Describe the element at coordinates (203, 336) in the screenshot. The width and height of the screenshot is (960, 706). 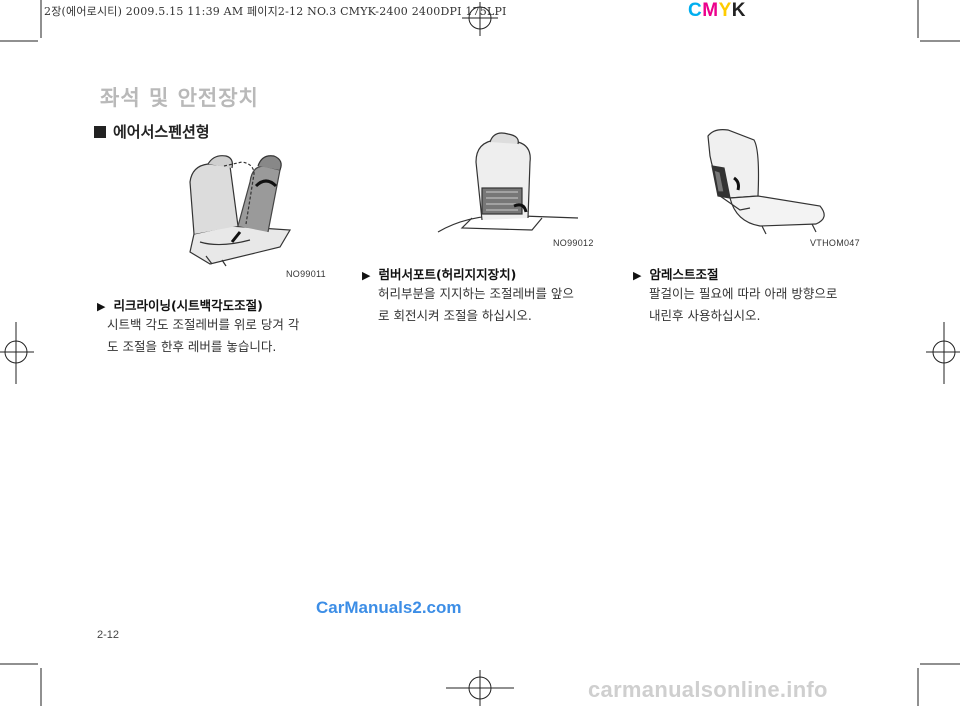
I see `recline-body: 시트백 각도 조절레버를 위로 당겨 각 도 조절을 한후 레버를 놓습니다.` at that location.